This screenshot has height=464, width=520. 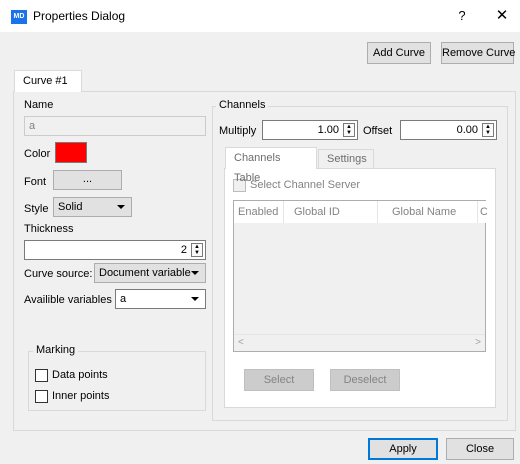 What do you see at coordinates (378, 131) in the screenshot?
I see `offset-label: Offset` at bounding box center [378, 131].